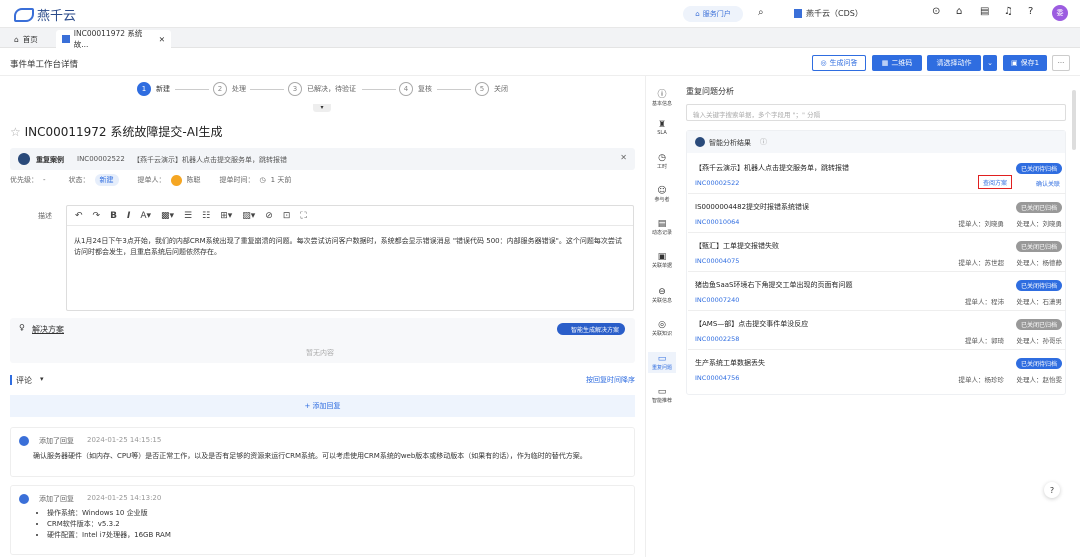  Describe the element at coordinates (662, 128) in the screenshot. I see `nav-sla: ♜ SLA` at that location.